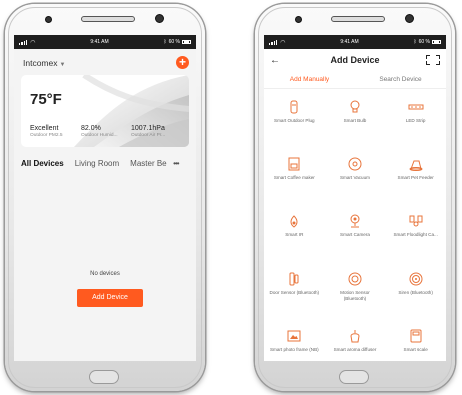  I want to click on battery-percent: 60 %, so click(424, 42).